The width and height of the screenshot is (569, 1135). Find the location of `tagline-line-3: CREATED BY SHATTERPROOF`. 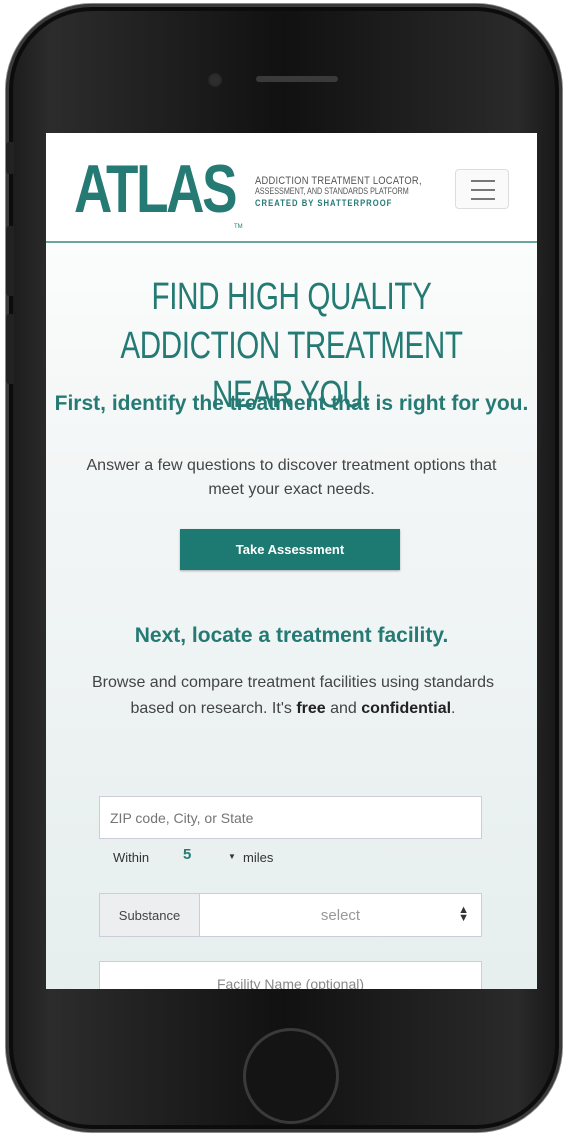

tagline-line-3: CREATED BY SHATTERPROOF is located at coordinates (324, 202).